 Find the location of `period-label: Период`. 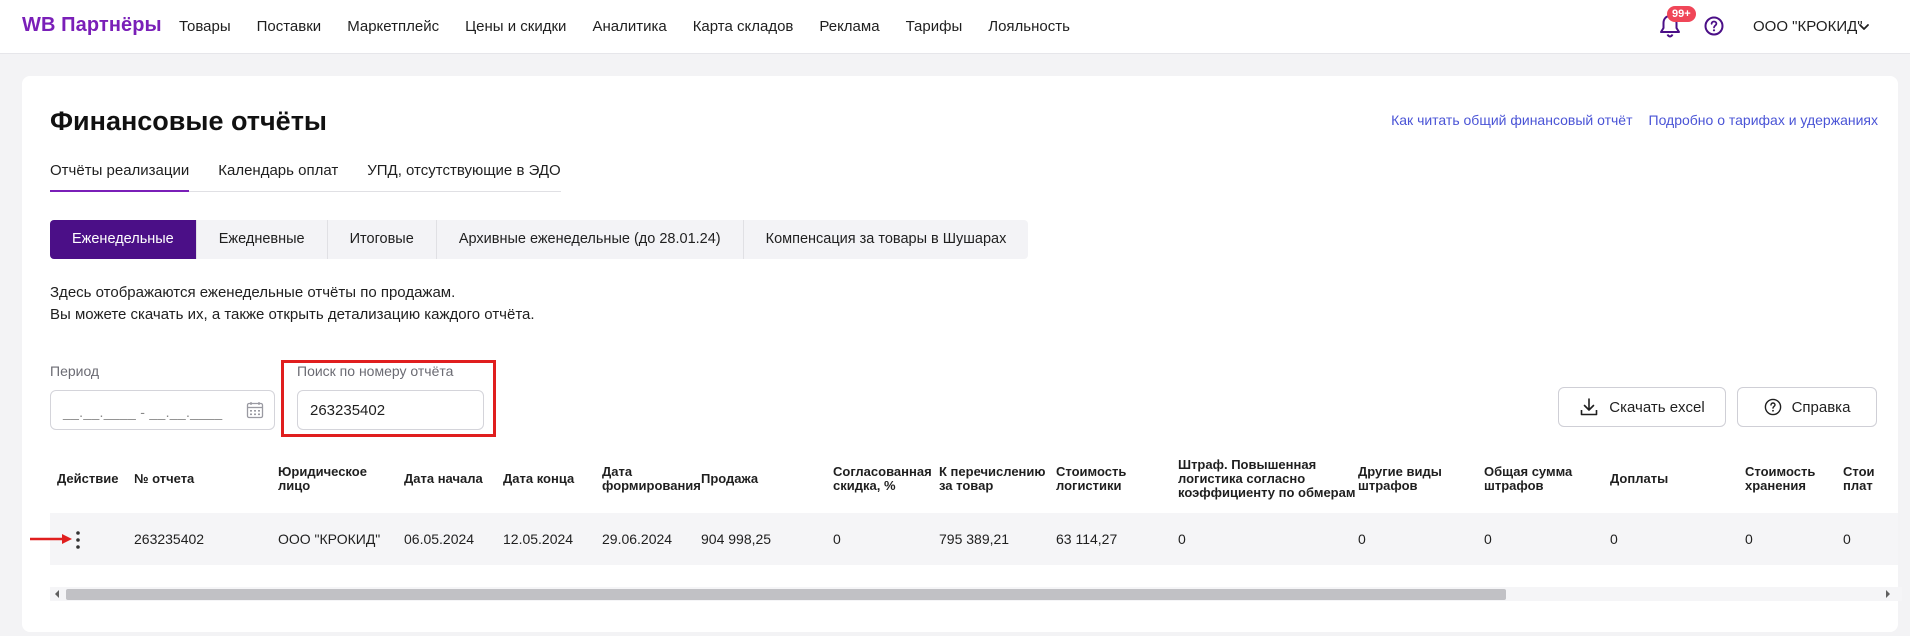

period-label: Период is located at coordinates (75, 371).